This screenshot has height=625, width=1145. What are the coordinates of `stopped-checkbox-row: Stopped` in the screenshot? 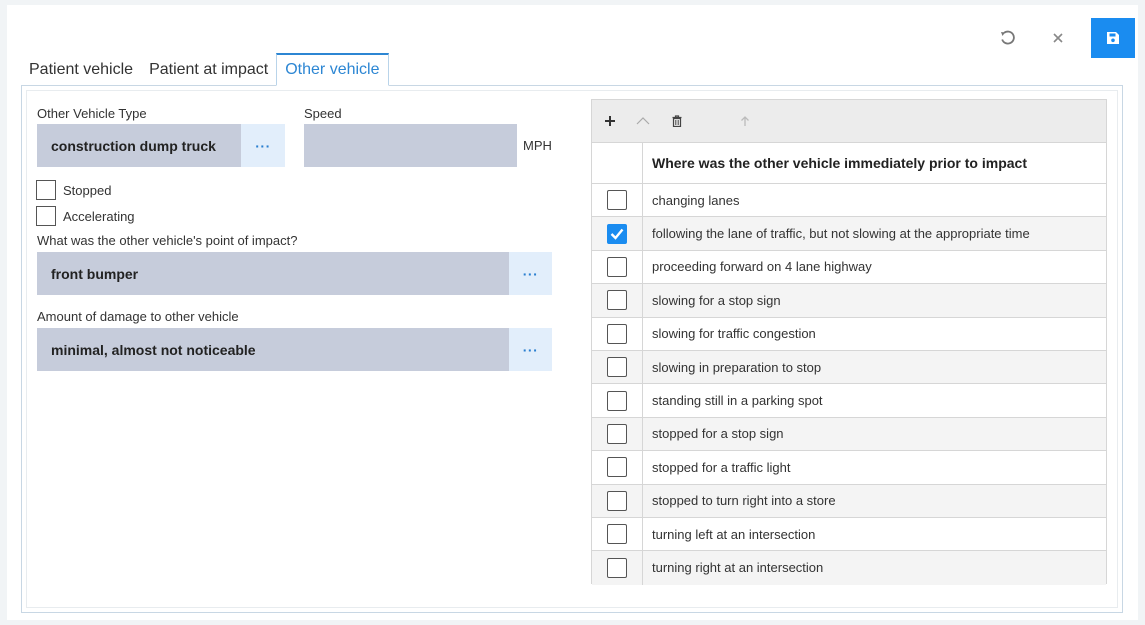 It's located at (73, 190).